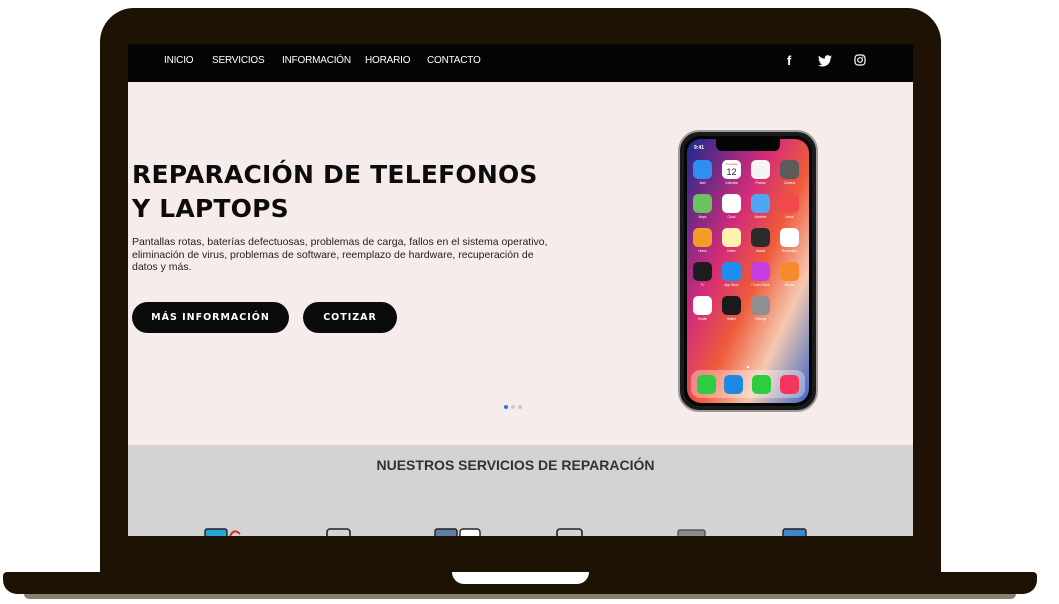  What do you see at coordinates (789, 237) in the screenshot?
I see `reminders-app-icon` at bounding box center [789, 237].